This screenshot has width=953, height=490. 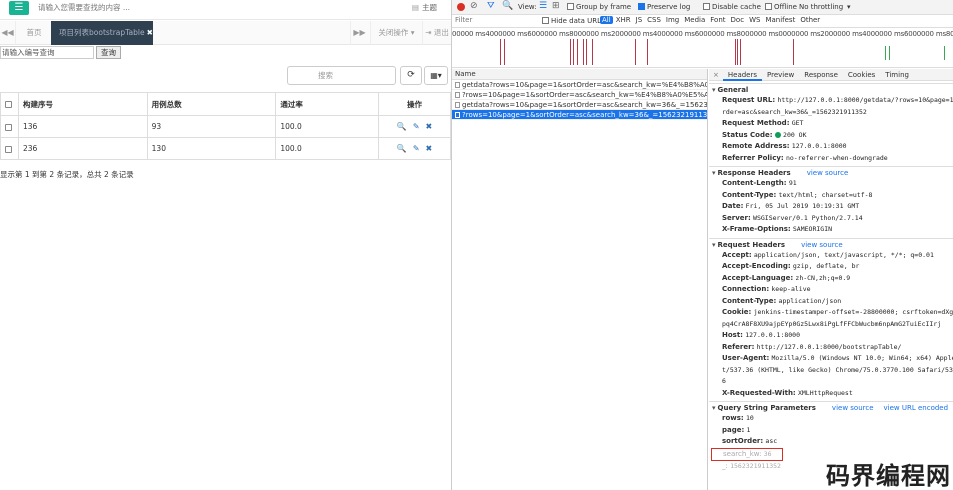 I want to click on hide-data-urls-checkbox, so click(x=545, y=20).